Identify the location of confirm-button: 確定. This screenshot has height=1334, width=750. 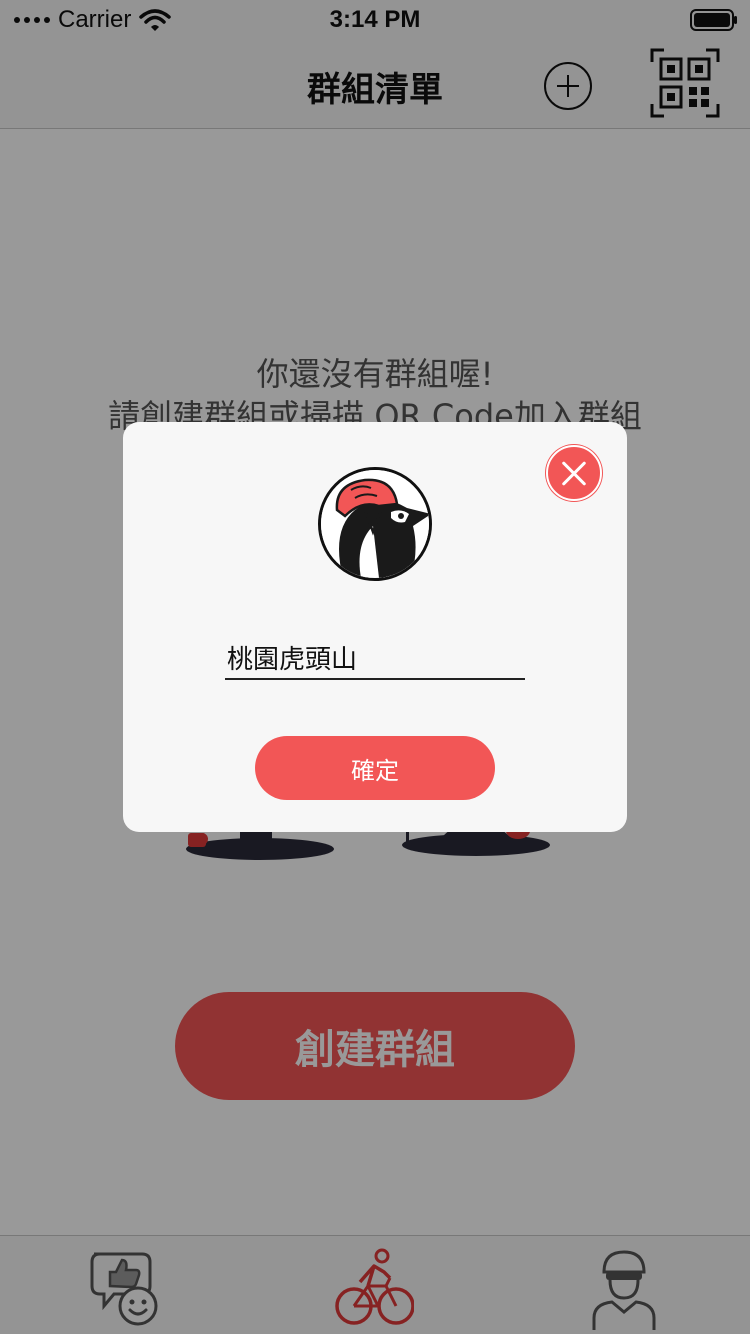
(375, 768).